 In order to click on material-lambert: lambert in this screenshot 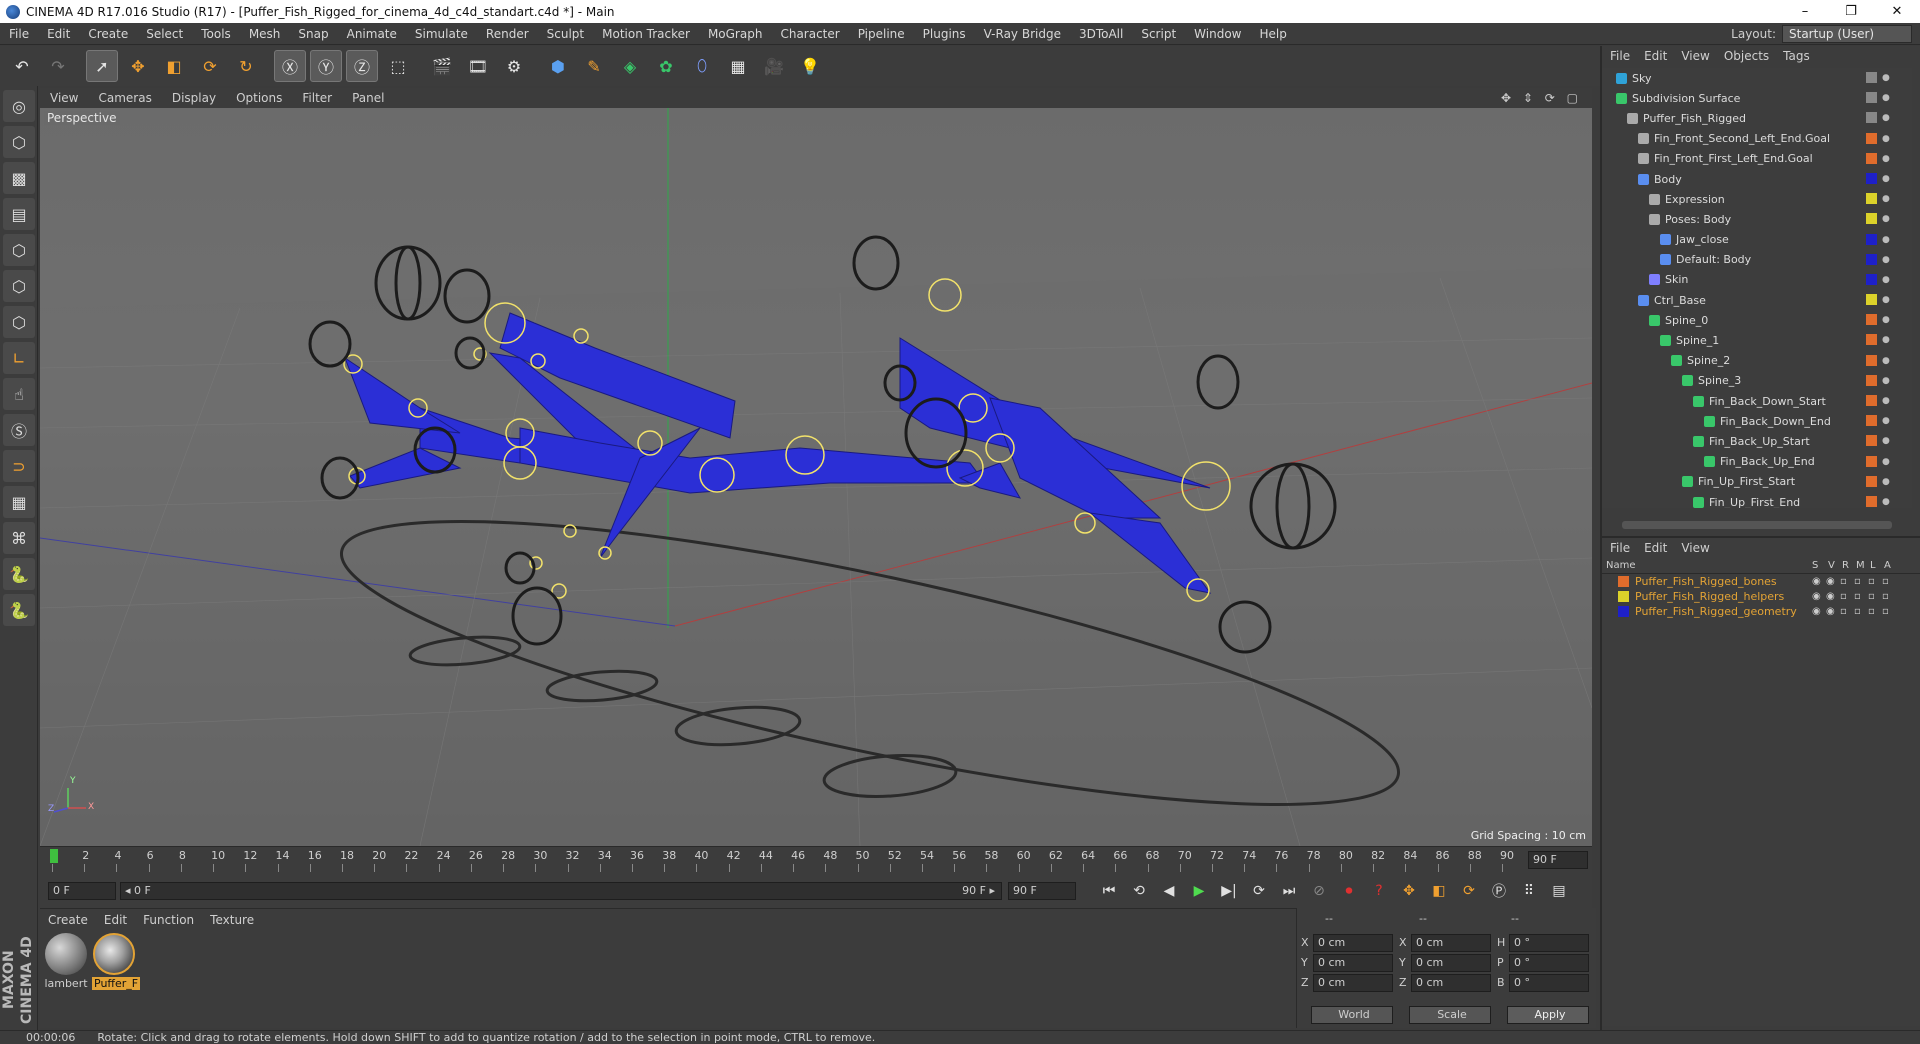, I will do `click(66, 961)`.